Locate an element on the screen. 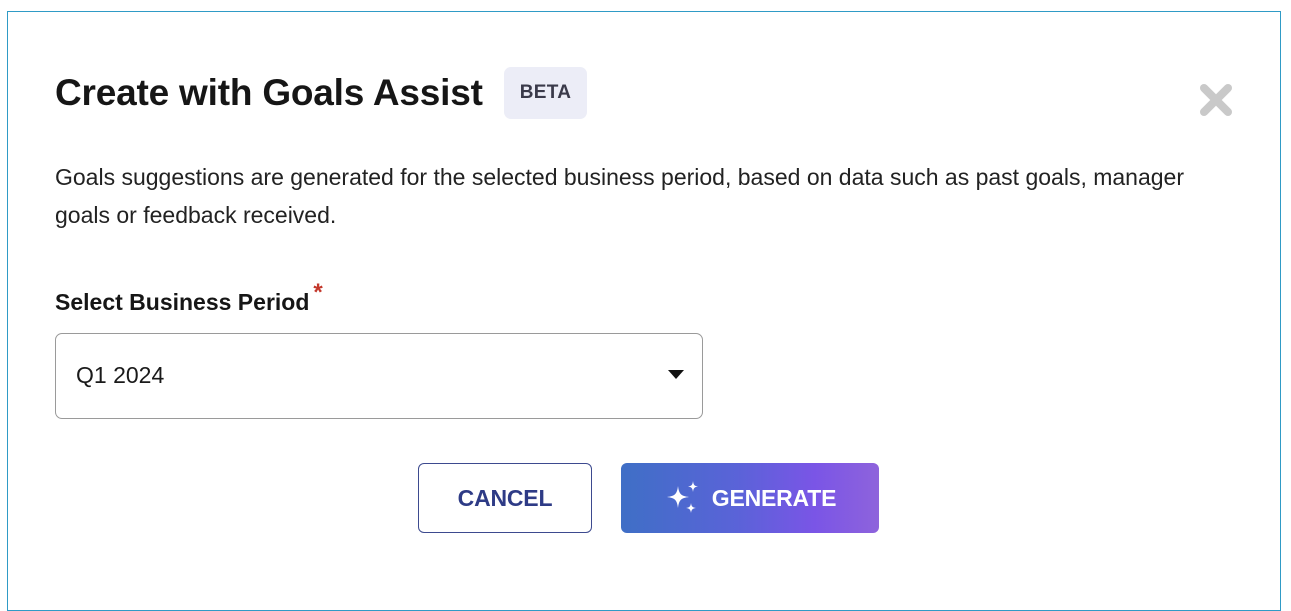  business-period-label-text: Select Business Period is located at coordinates (182, 302).